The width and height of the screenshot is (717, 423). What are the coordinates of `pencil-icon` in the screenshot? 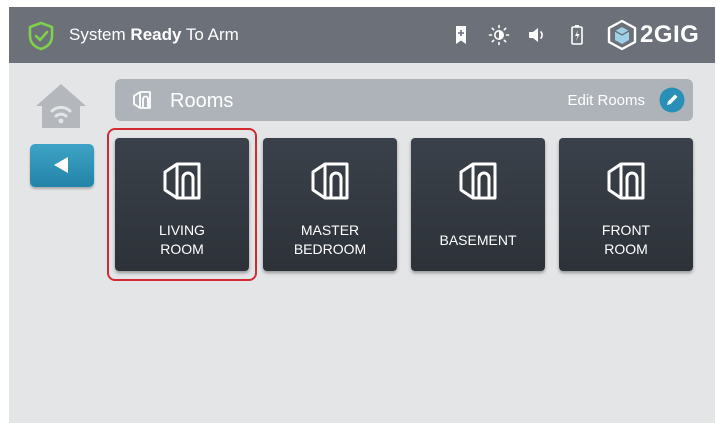 It's located at (672, 100).